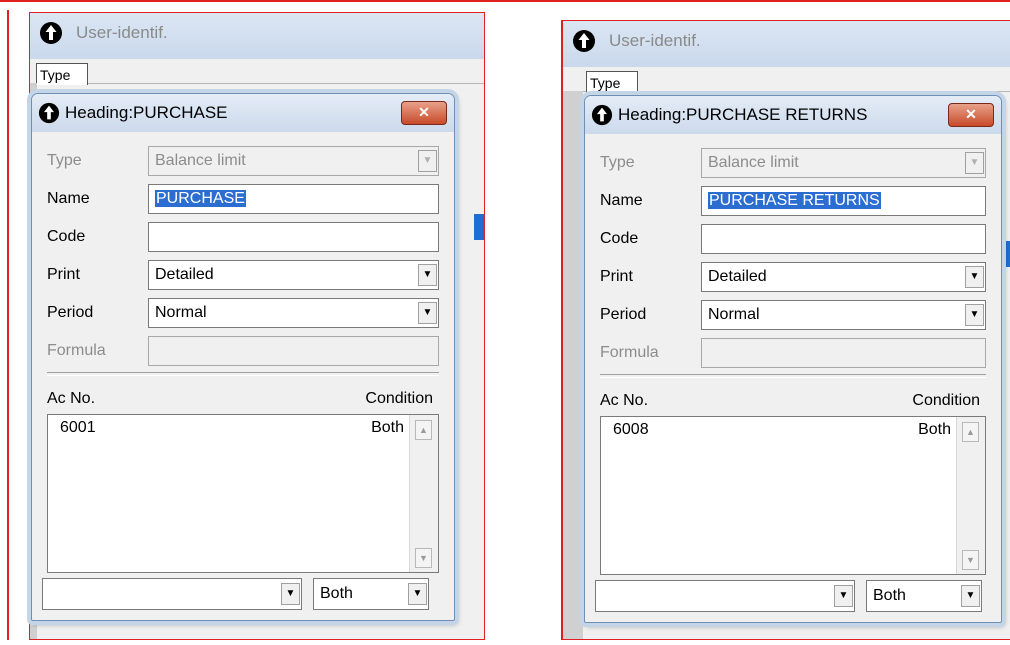  I want to click on right-list-scrollbar: ▲ ▼, so click(970, 495).